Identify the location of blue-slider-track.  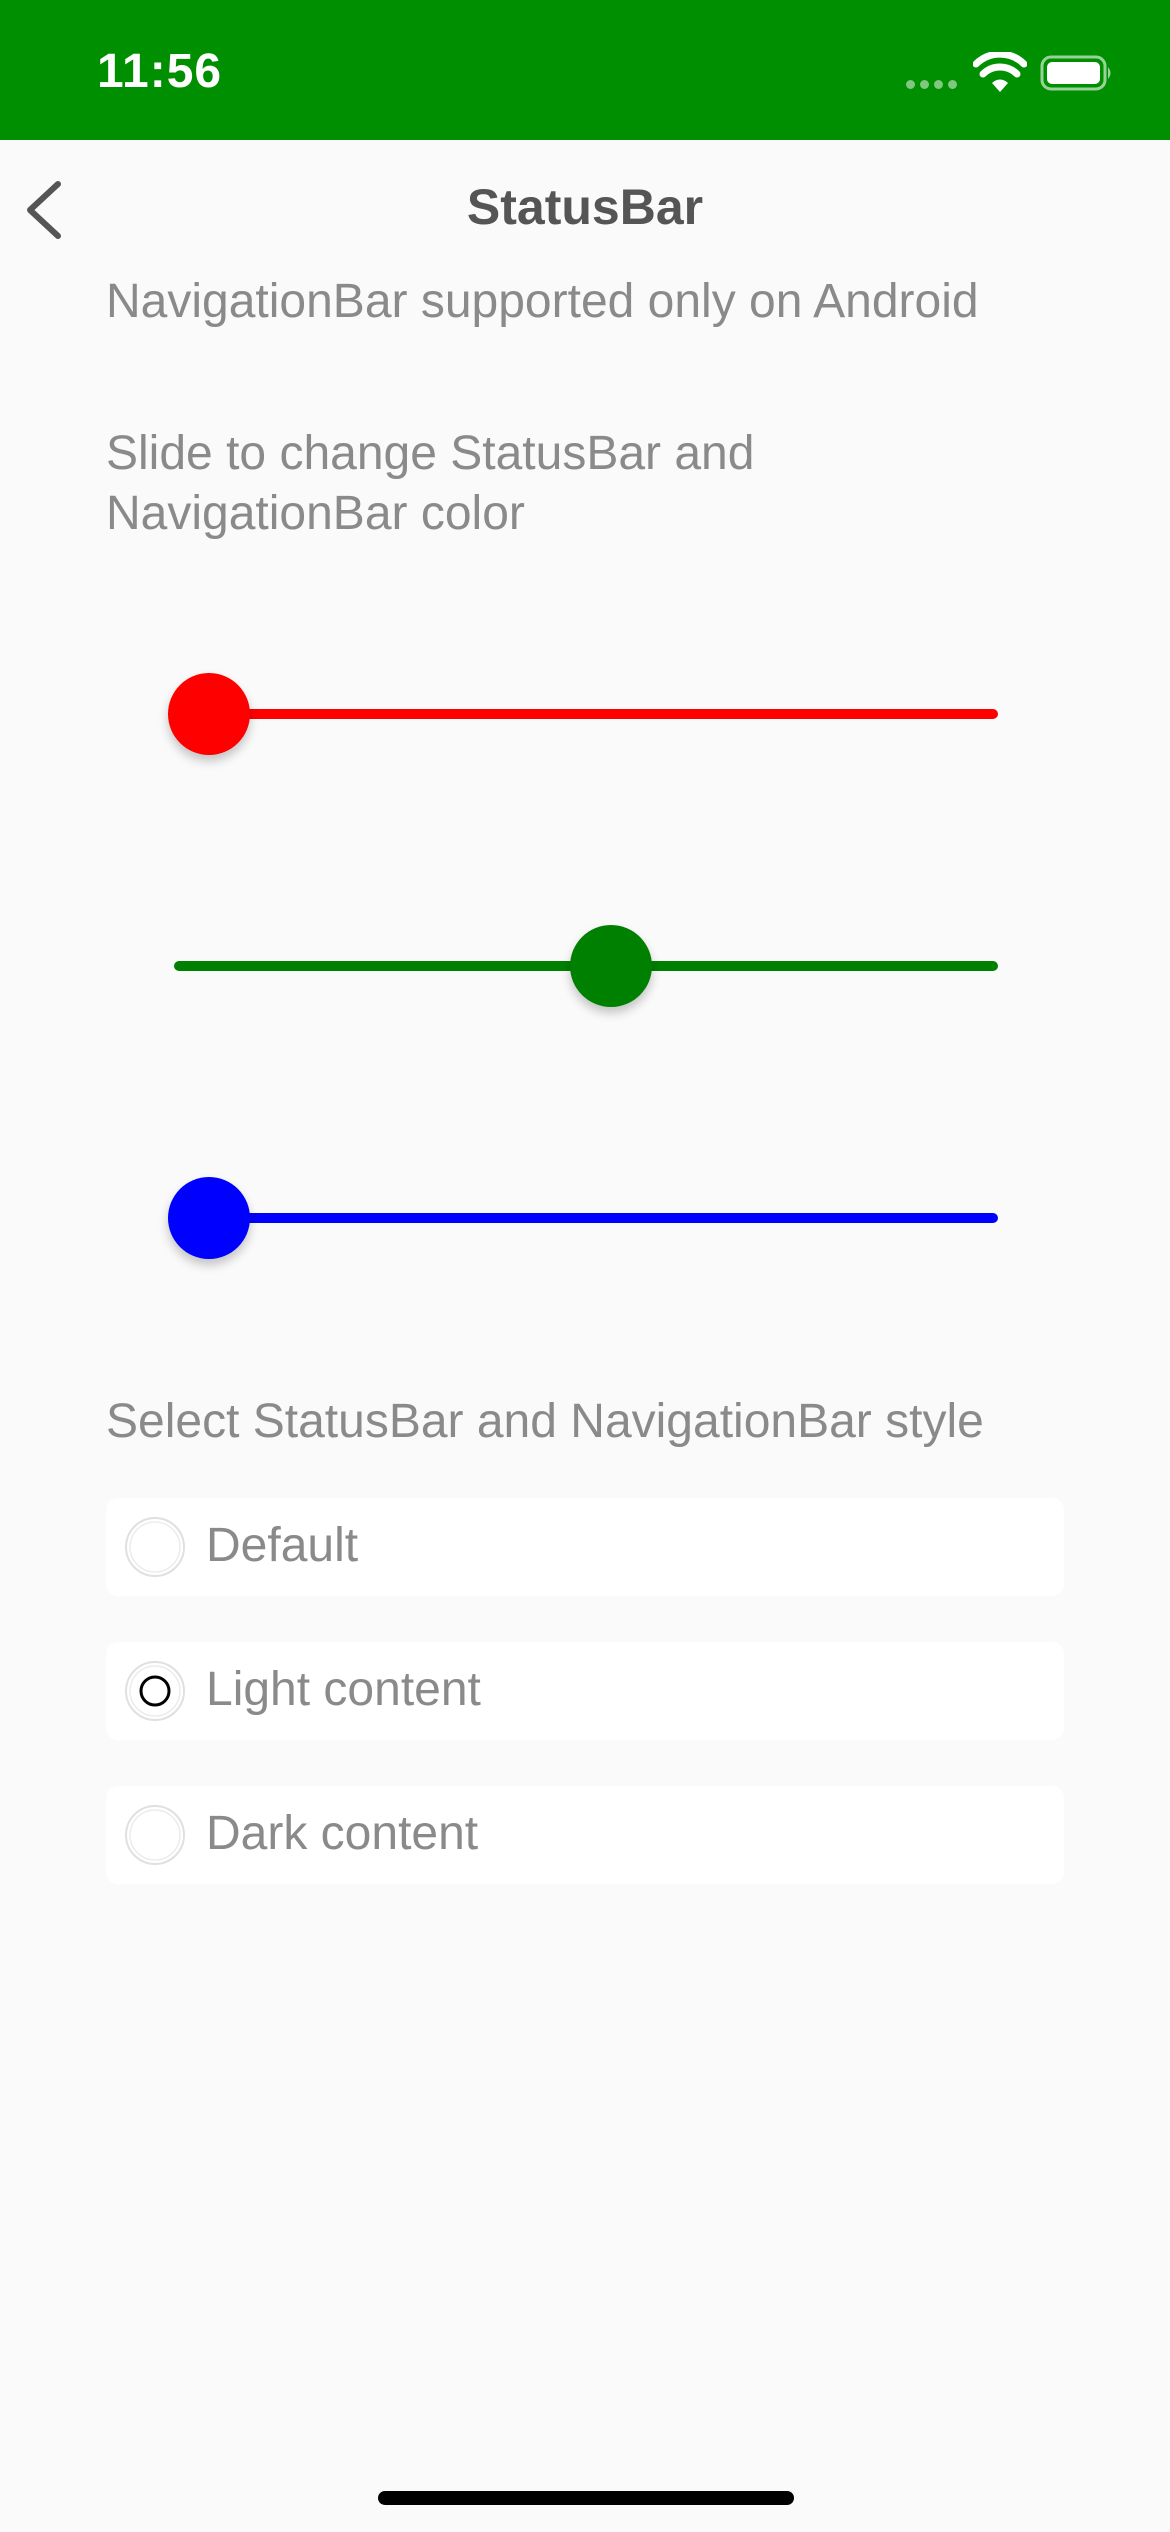
(586, 1218).